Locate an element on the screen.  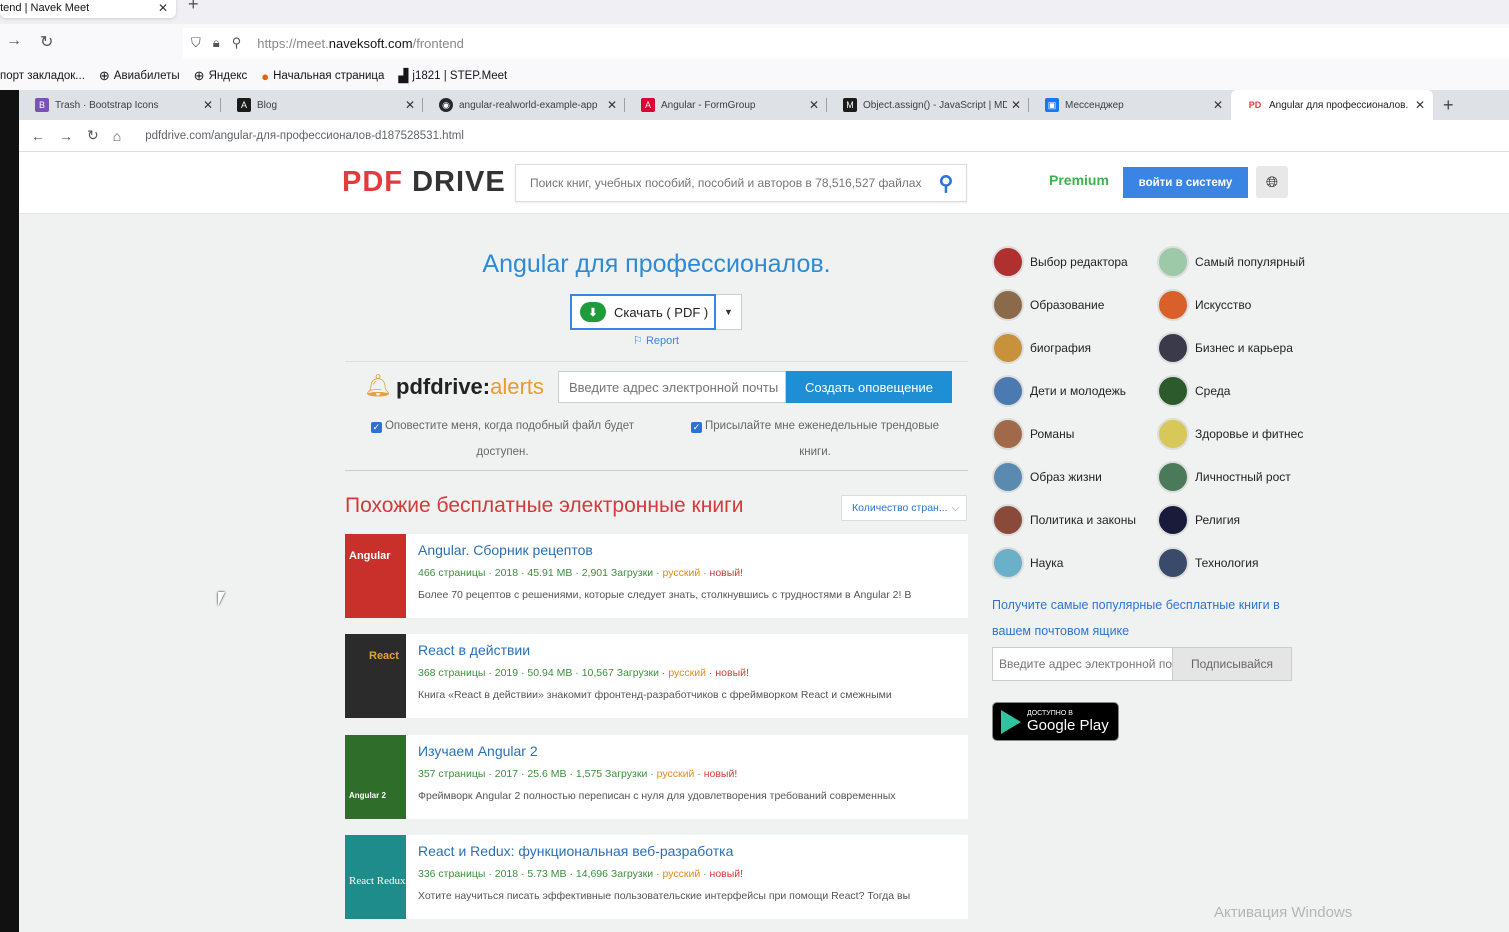
category-most-popular: Самый популярный is located at coordinates (1231, 262).